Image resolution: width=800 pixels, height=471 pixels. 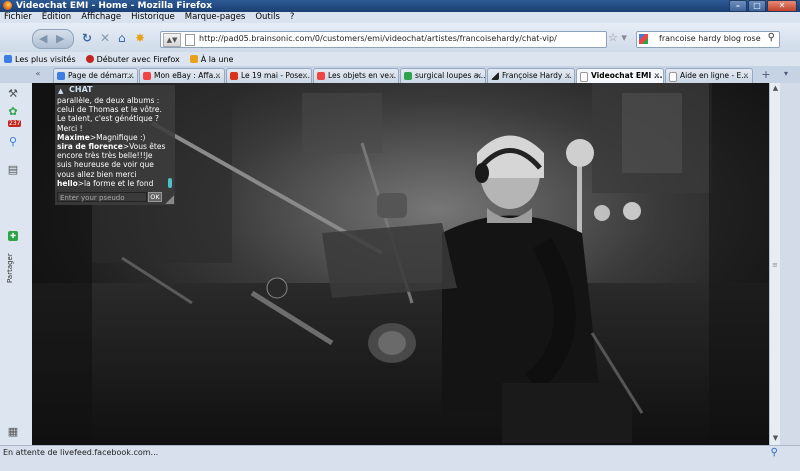 I want to click on stop-icon: ✕, so click(x=105, y=38).